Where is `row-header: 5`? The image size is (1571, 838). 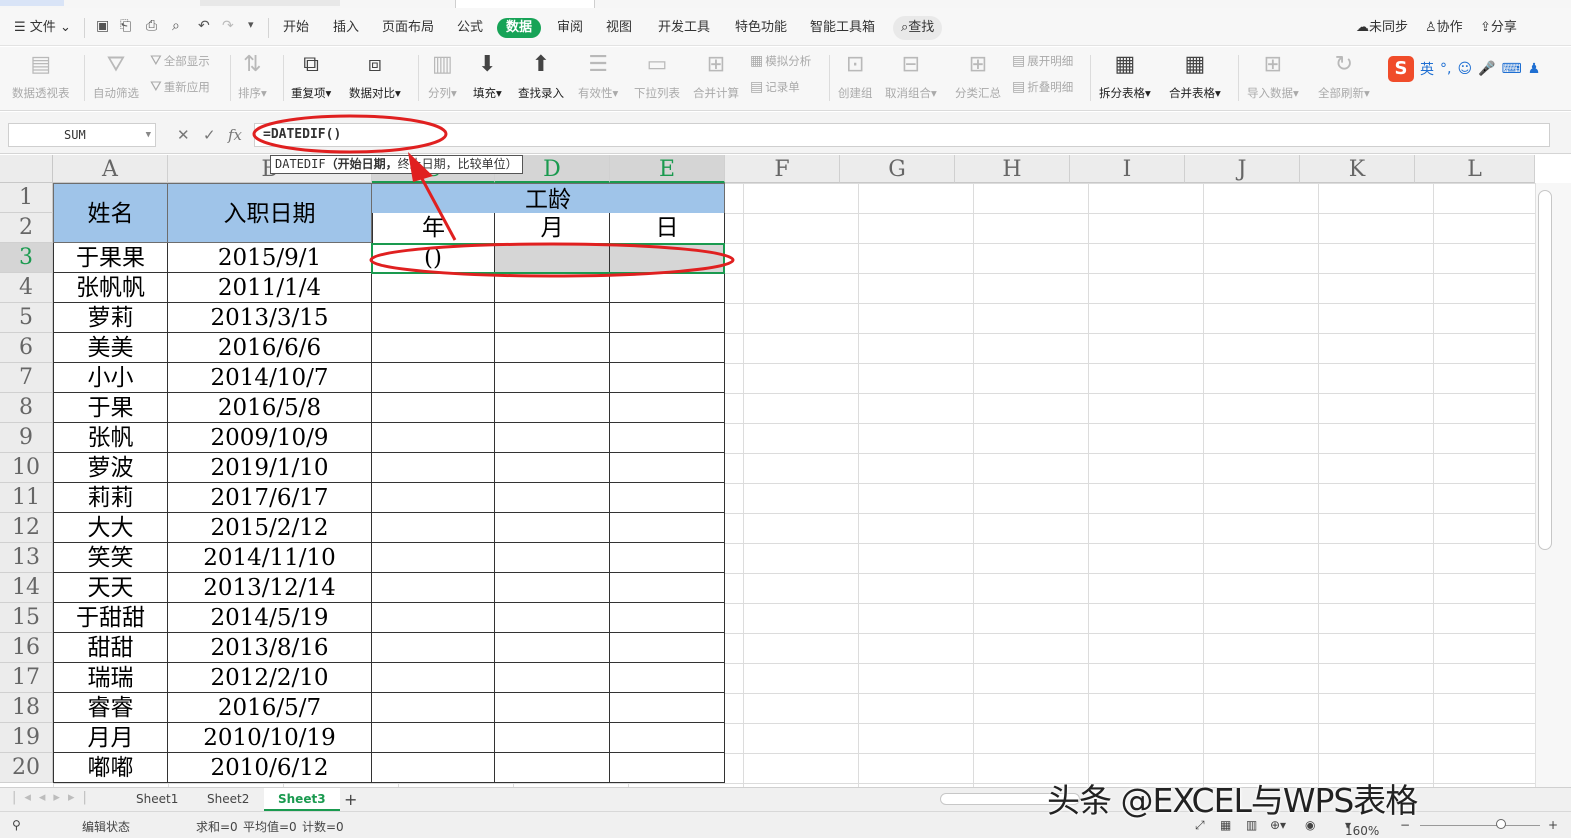
row-header: 5 is located at coordinates (26, 318).